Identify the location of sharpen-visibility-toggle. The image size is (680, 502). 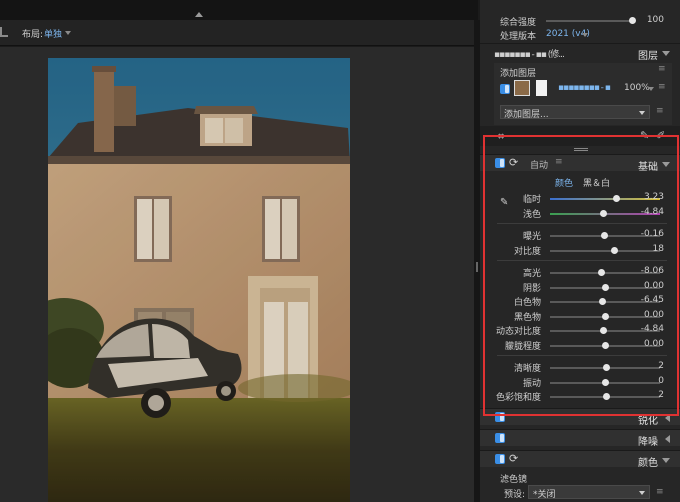
(500, 417).